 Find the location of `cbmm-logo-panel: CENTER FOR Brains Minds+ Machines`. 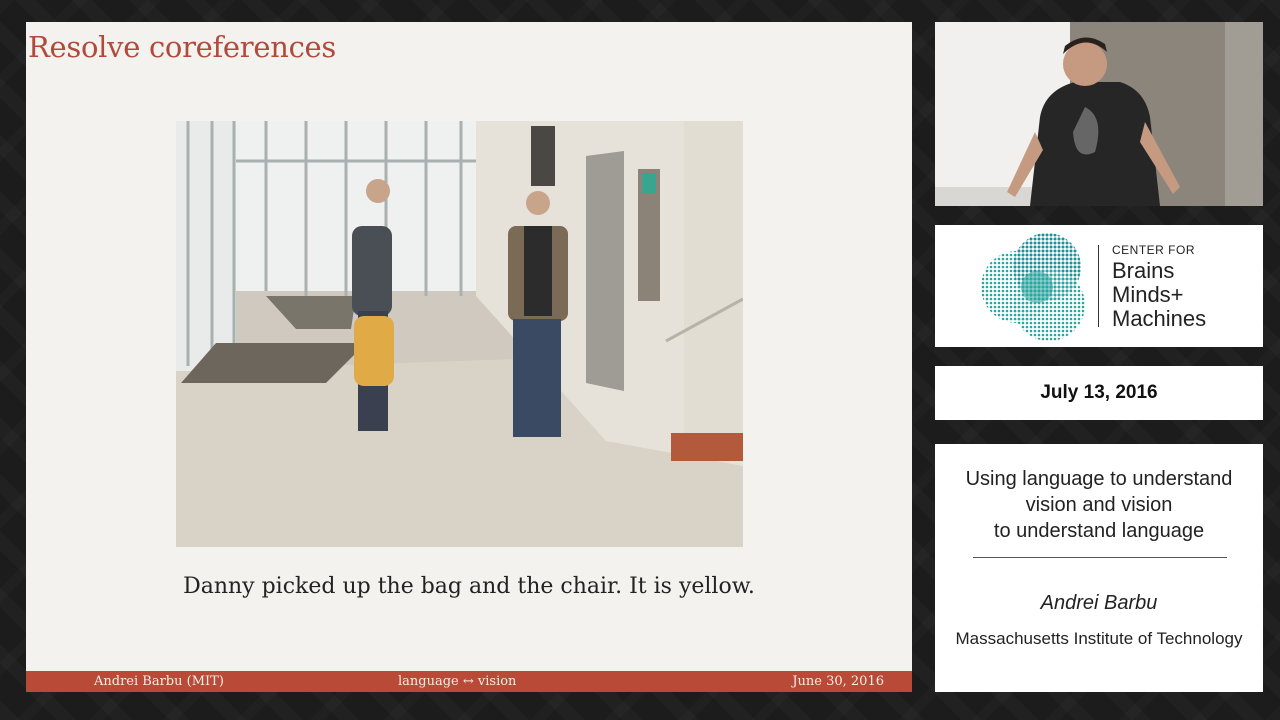

cbmm-logo-panel: CENTER FOR Brains Minds+ Machines is located at coordinates (1099, 286).